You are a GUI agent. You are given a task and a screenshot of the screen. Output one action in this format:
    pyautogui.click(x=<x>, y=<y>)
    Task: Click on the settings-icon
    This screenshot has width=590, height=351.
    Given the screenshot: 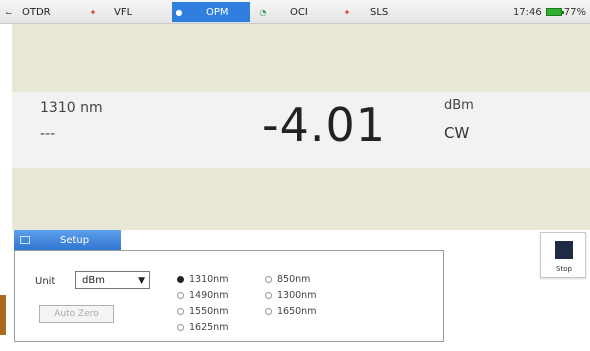 What is the action you would take?
    pyautogui.click(x=25, y=240)
    